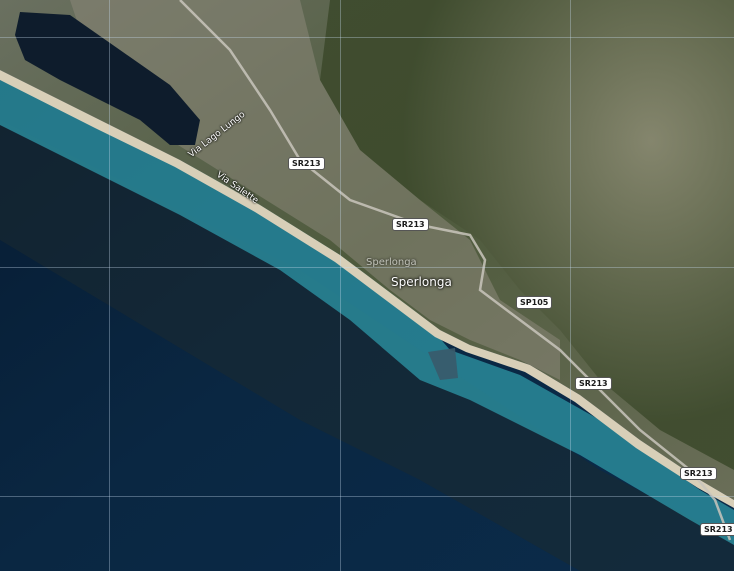 The width and height of the screenshot is (734, 571). What do you see at coordinates (391, 262) in the screenshot?
I see `place-label-ghost: Sperlonga` at bounding box center [391, 262].